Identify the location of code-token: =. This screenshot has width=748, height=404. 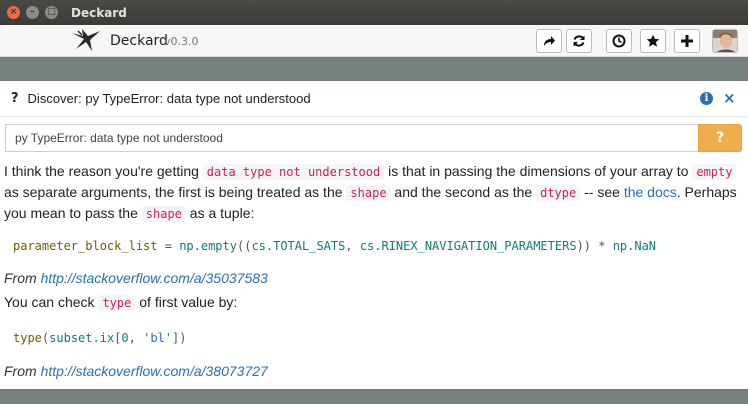
(168, 246).